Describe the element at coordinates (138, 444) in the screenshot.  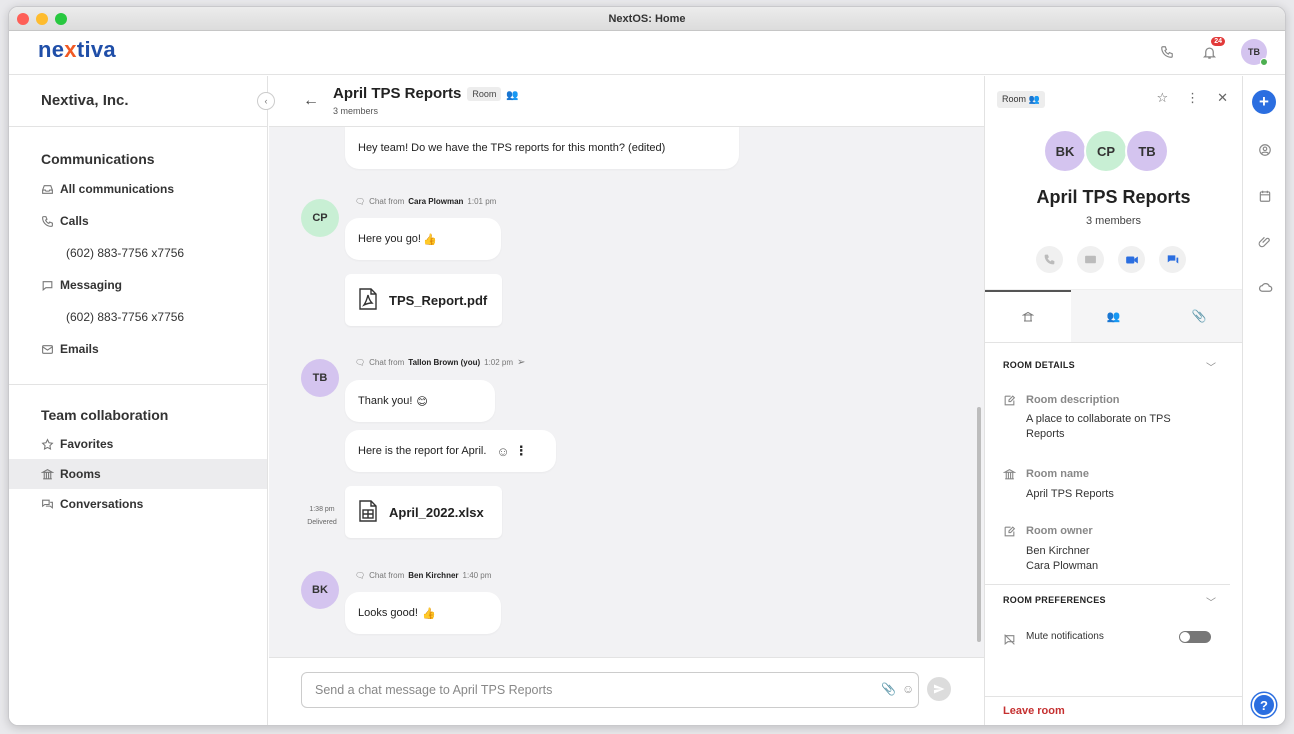
I see `nav-favorites: Favorites` at that location.